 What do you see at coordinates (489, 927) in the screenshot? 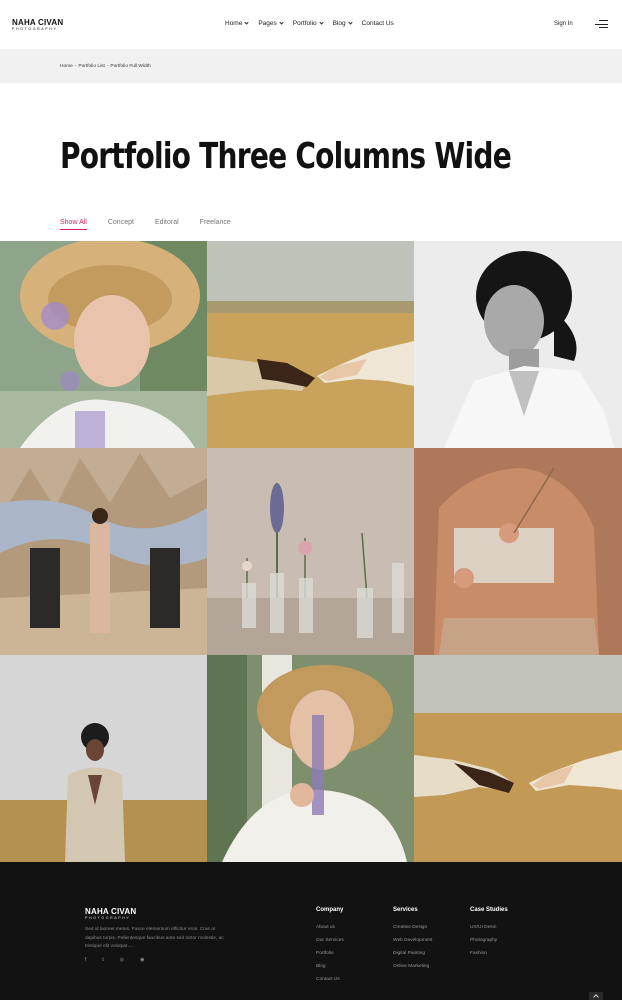
I see `footer-link: UX/UI Desin` at bounding box center [489, 927].